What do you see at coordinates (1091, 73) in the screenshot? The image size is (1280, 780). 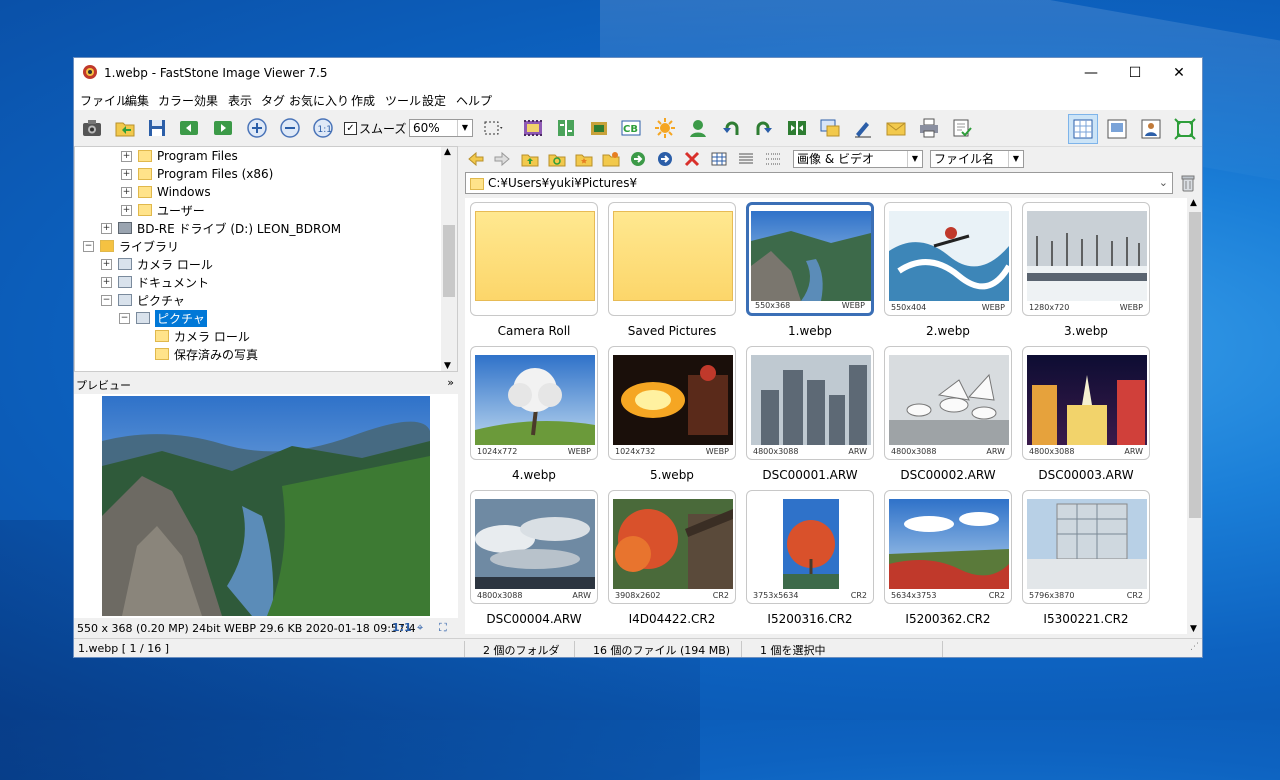 I see `minimize-button: —` at bounding box center [1091, 73].